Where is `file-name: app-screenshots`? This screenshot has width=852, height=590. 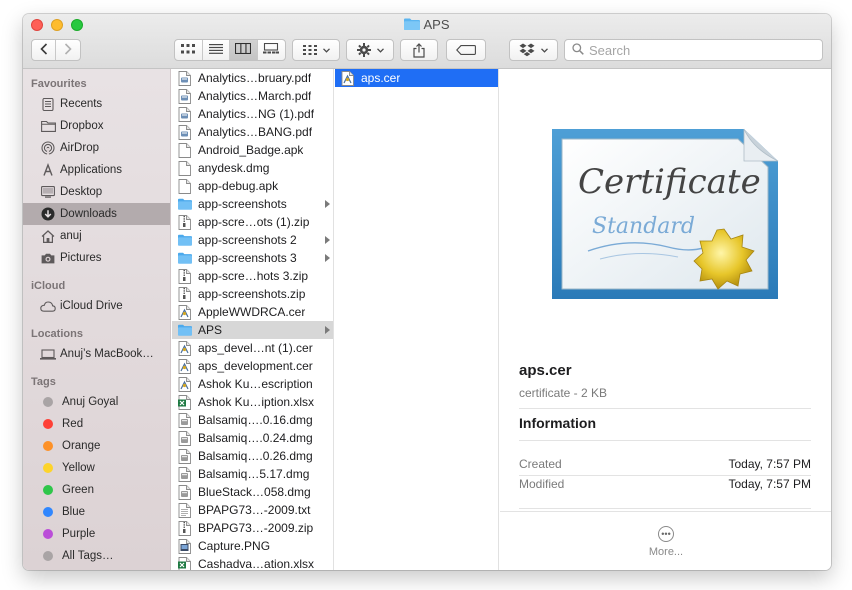 file-name: app-screenshots is located at coordinates (242, 204).